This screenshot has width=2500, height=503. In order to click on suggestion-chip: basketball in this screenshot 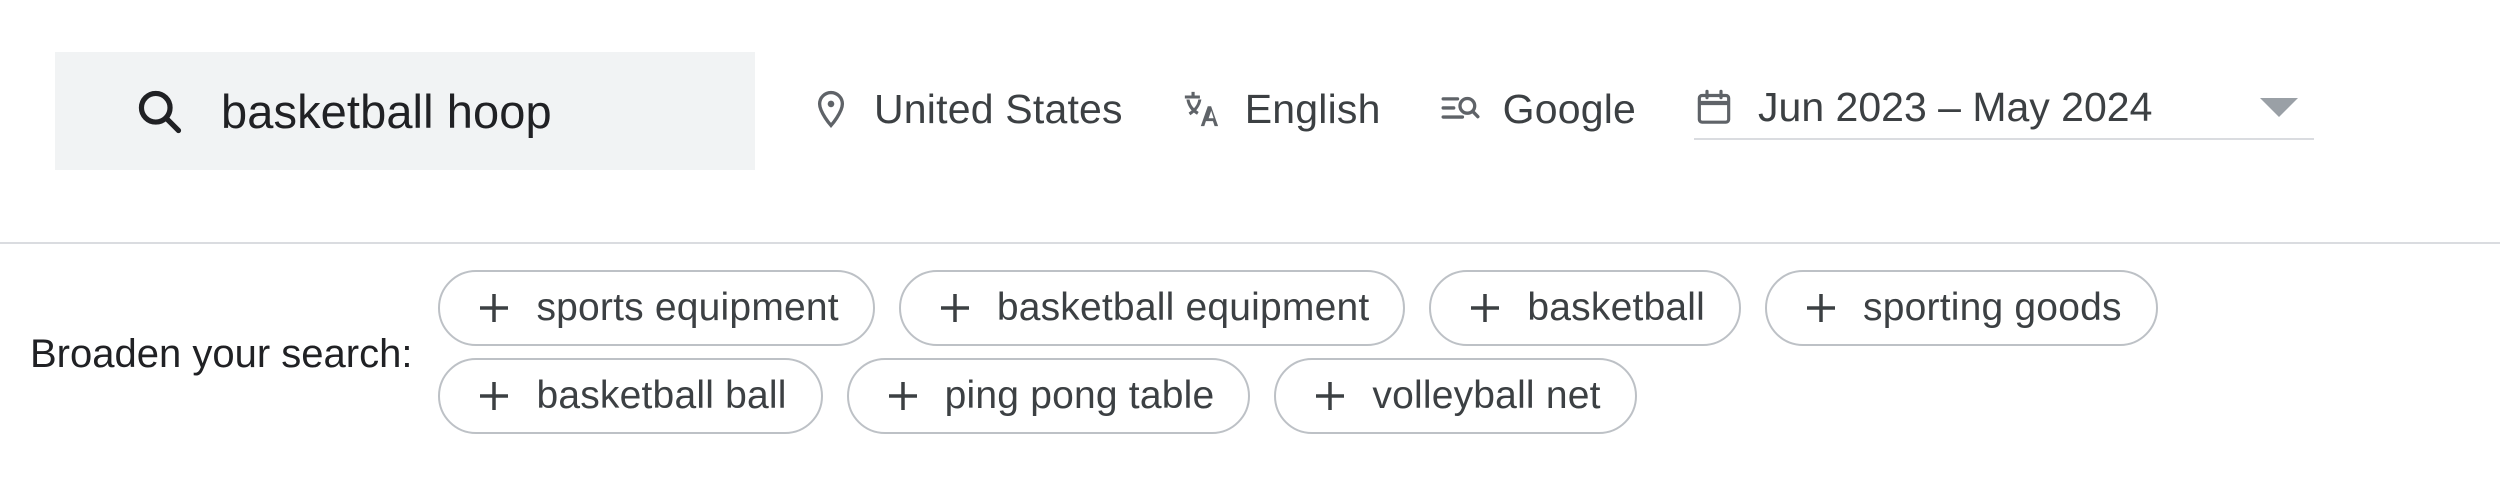, I will do `click(1585, 308)`.